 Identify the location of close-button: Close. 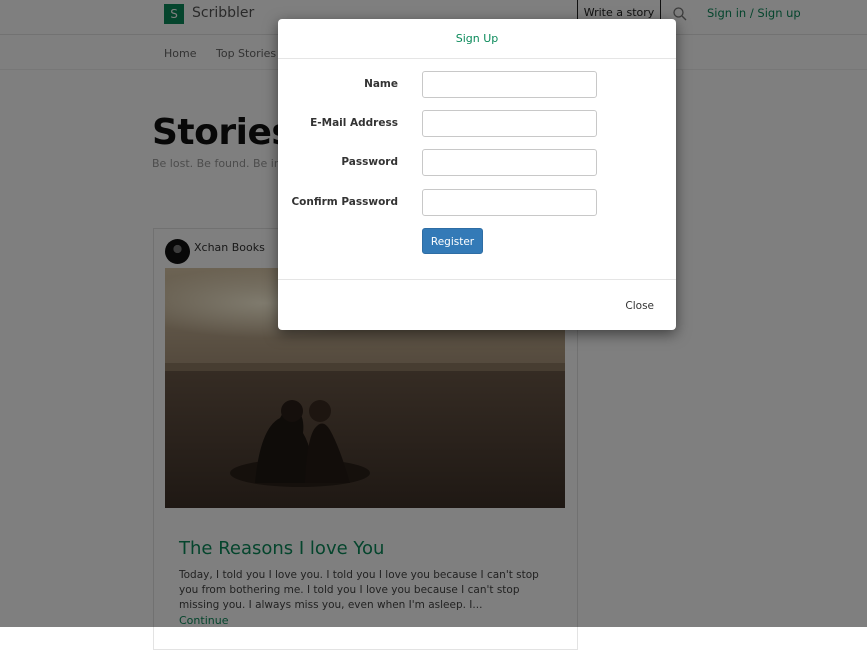
(639, 306).